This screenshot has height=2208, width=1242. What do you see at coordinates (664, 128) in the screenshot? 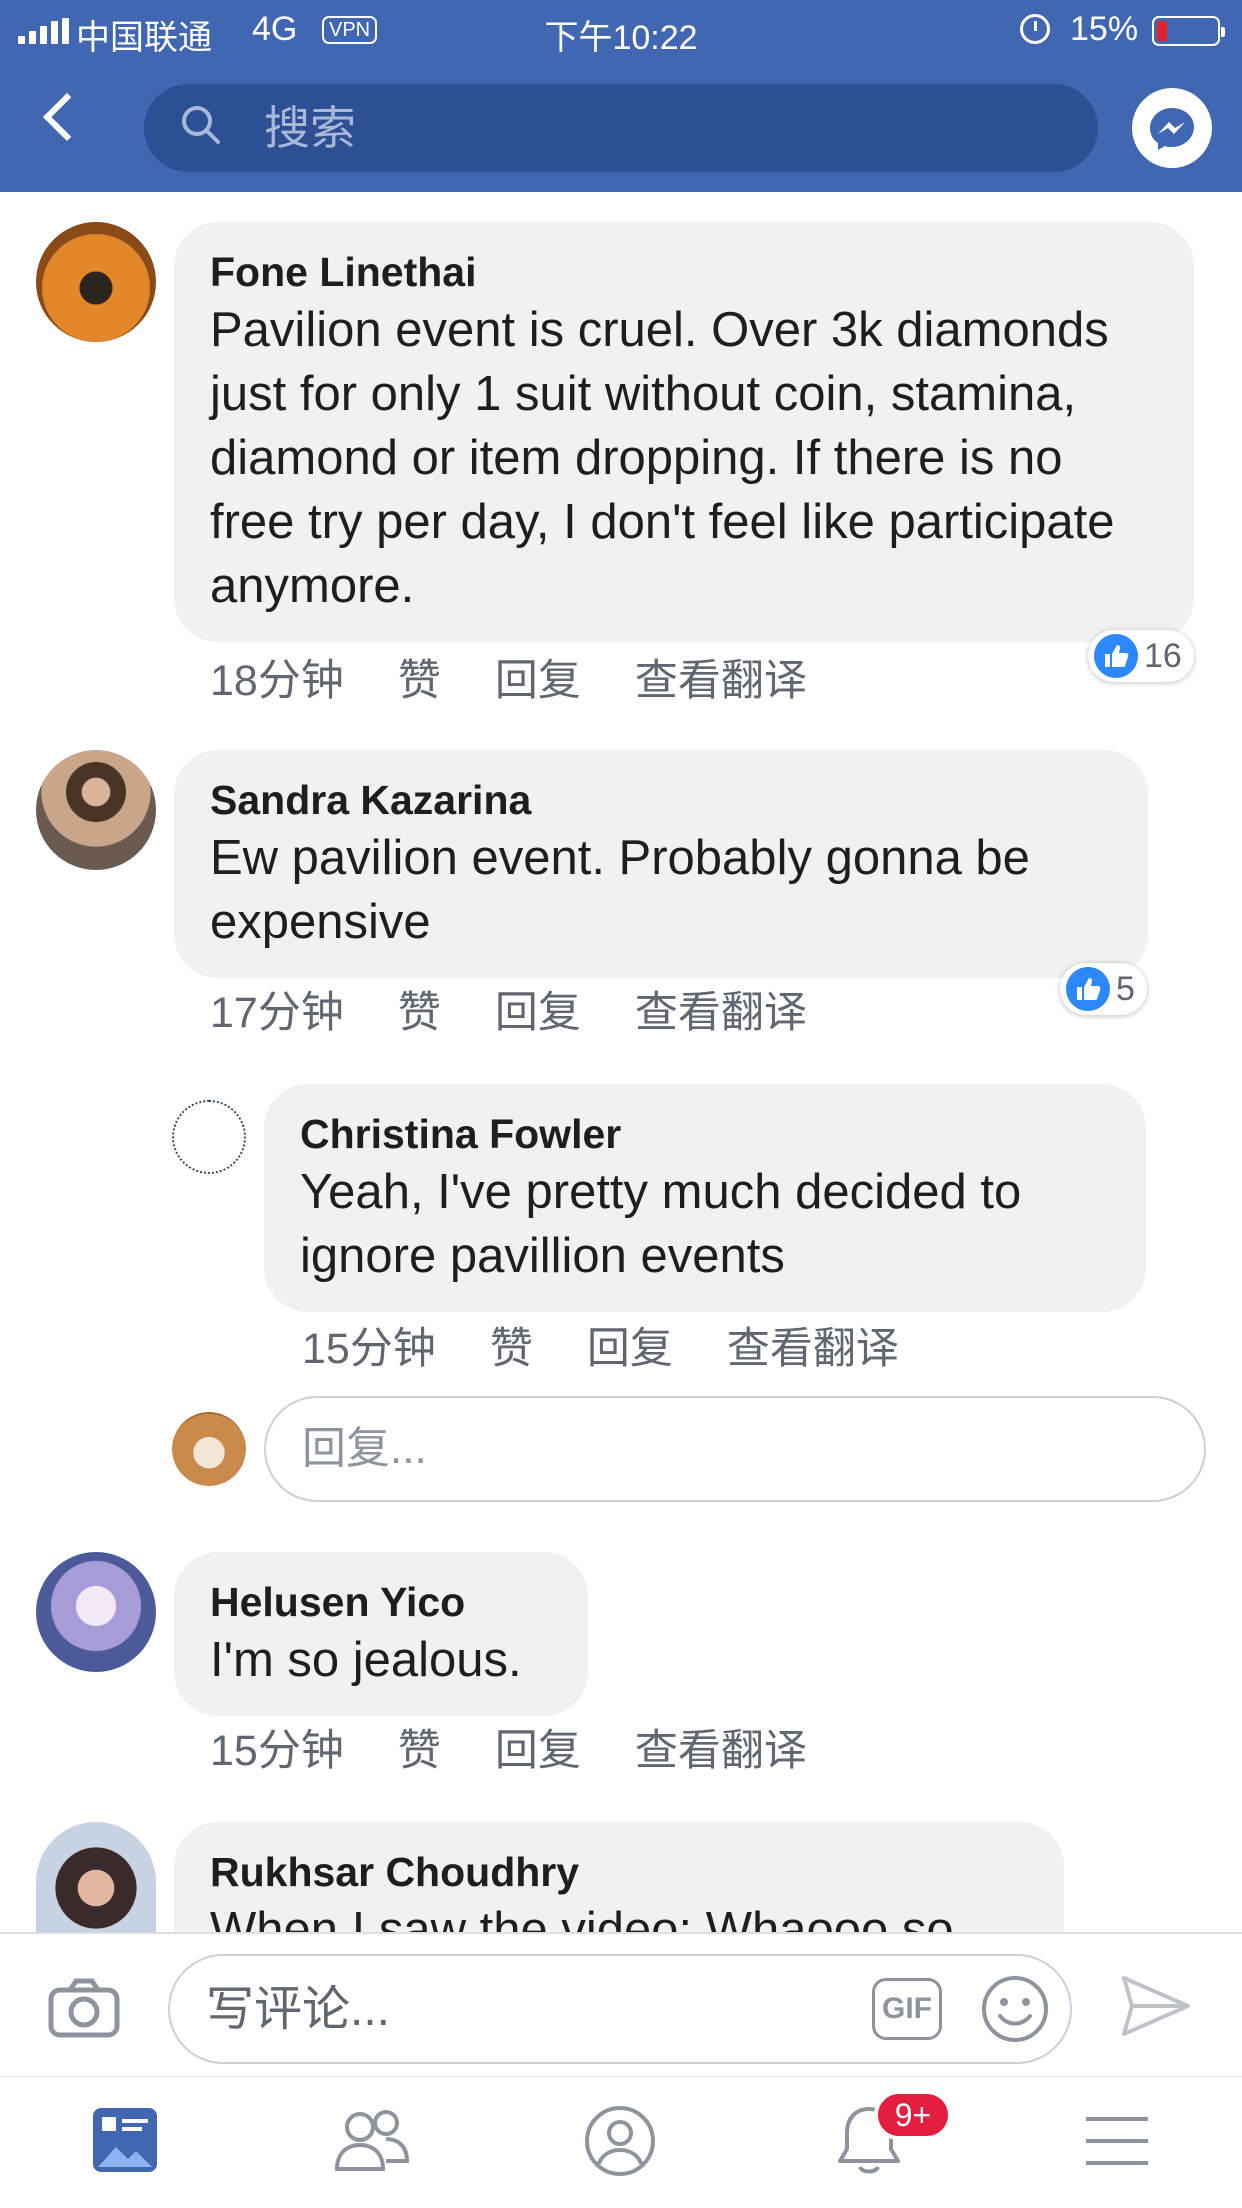
I see `search-input` at bounding box center [664, 128].